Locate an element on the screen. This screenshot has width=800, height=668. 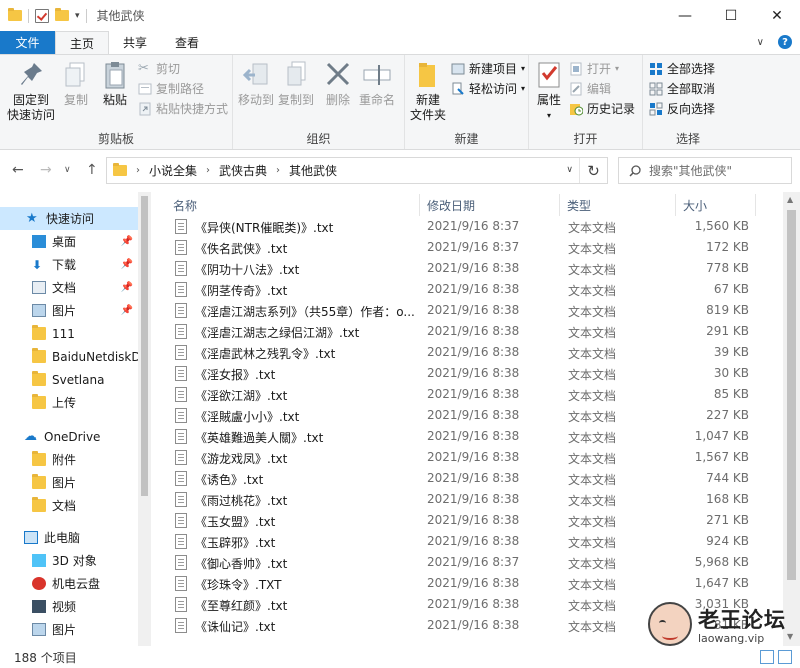
open-button: 打开 ▾ is located at coordinates (594, 68).